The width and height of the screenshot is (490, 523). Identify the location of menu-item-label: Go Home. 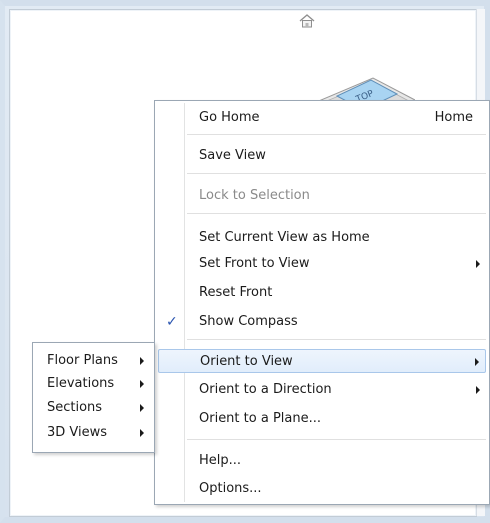
(229, 117).